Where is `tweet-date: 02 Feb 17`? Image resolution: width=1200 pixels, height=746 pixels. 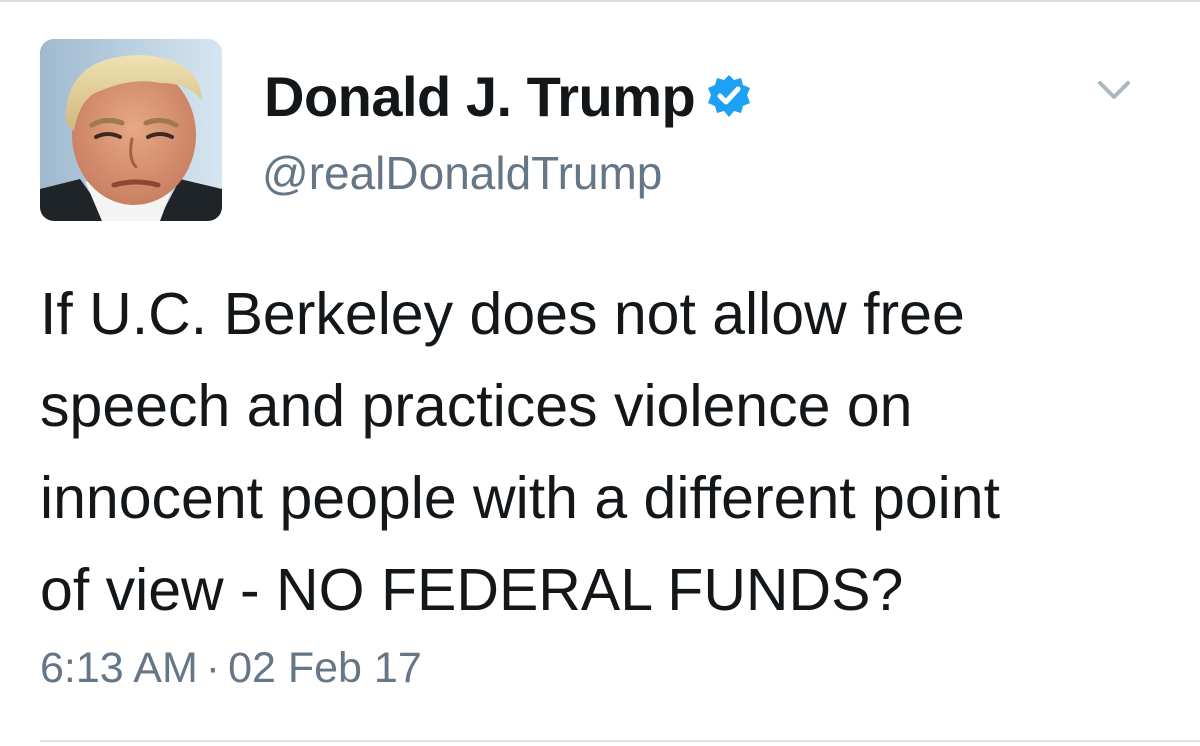
tweet-date: 02 Feb 17 is located at coordinates (325, 668).